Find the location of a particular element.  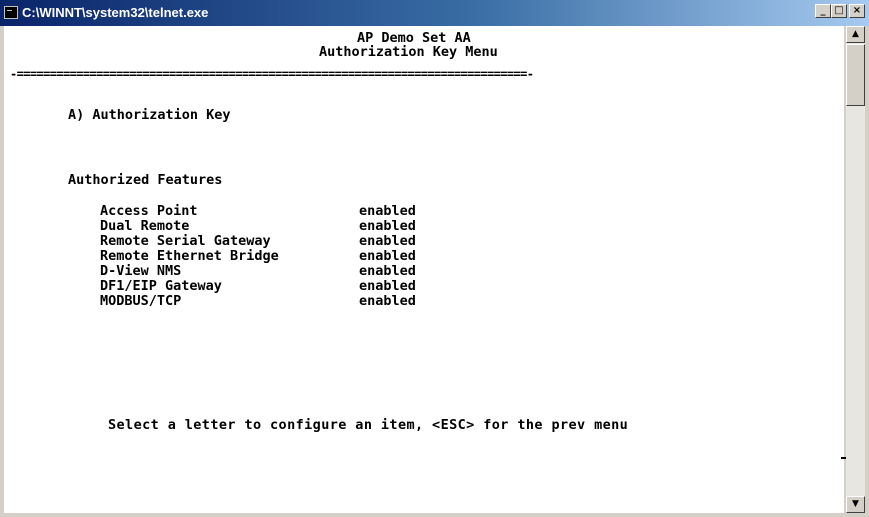

menu-item-authorization-key: A) Authorization Key is located at coordinates (149, 115).